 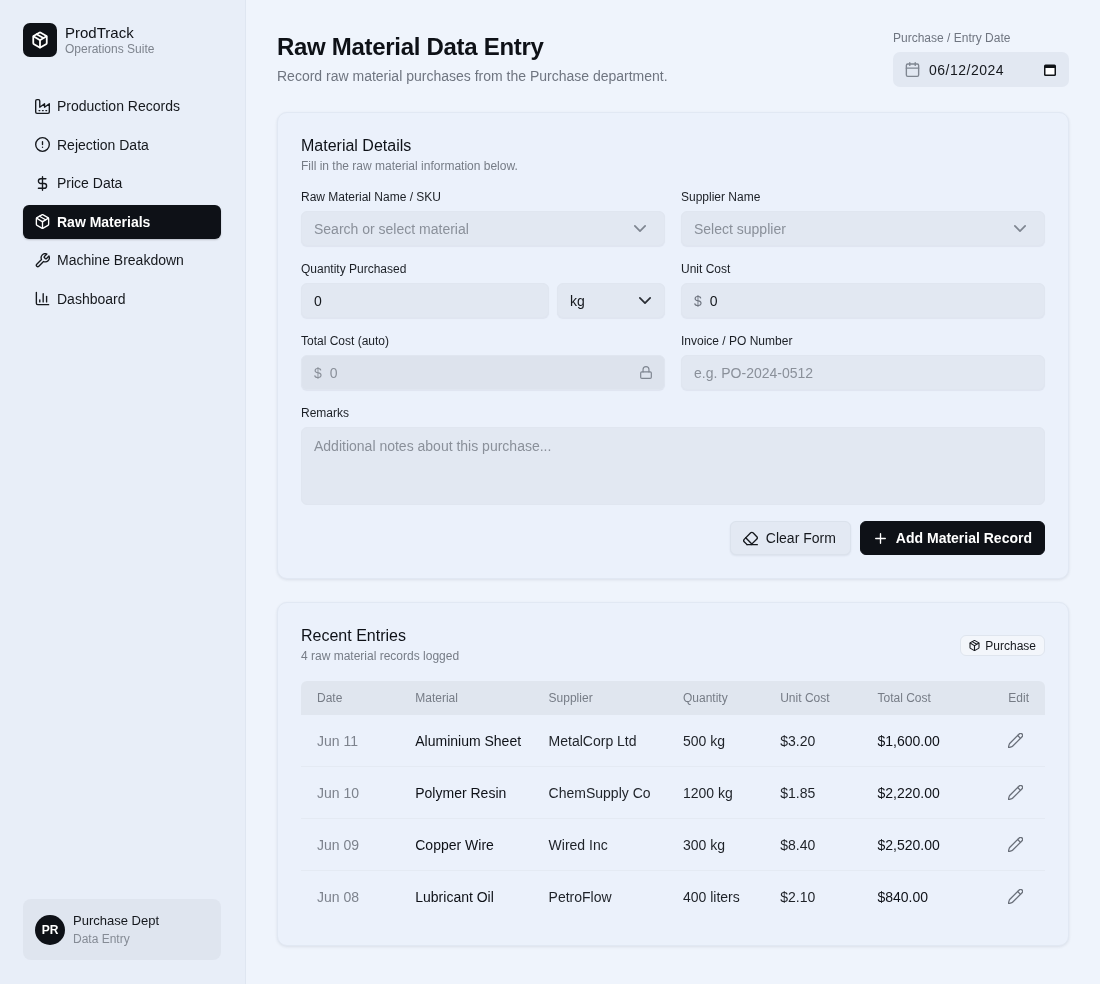 What do you see at coordinates (912, 69) in the screenshot?
I see `calendar-icon` at bounding box center [912, 69].